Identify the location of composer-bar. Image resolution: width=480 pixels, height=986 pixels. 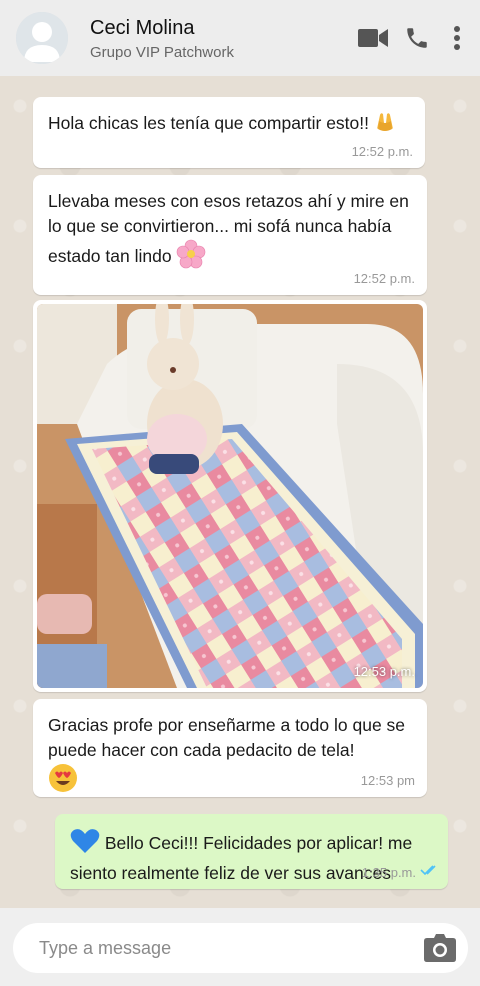
(240, 947).